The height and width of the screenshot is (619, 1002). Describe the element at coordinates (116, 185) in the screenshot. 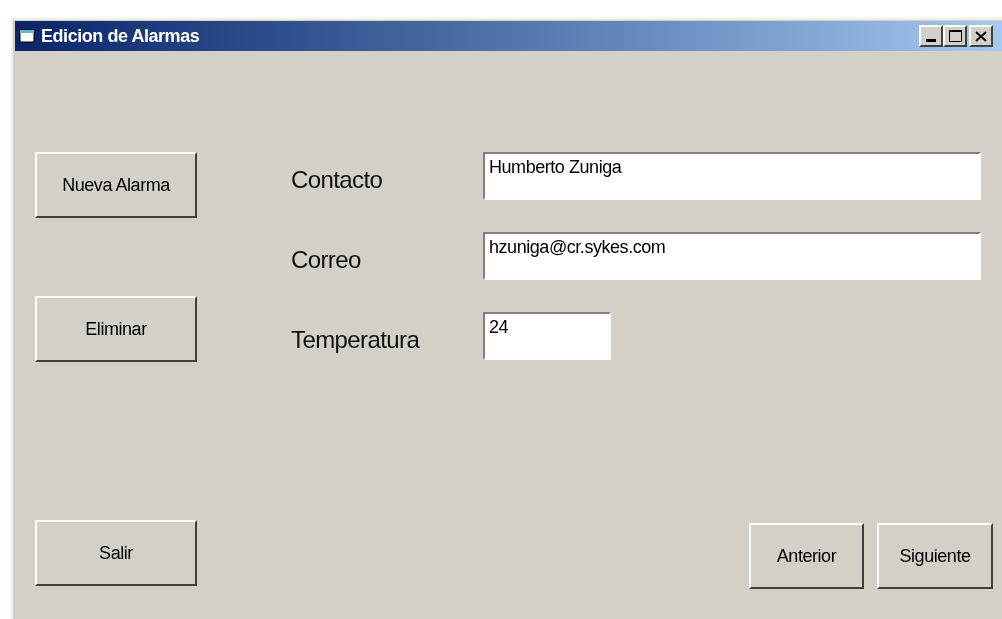

I see `action-button: Nueva Alarma` at that location.